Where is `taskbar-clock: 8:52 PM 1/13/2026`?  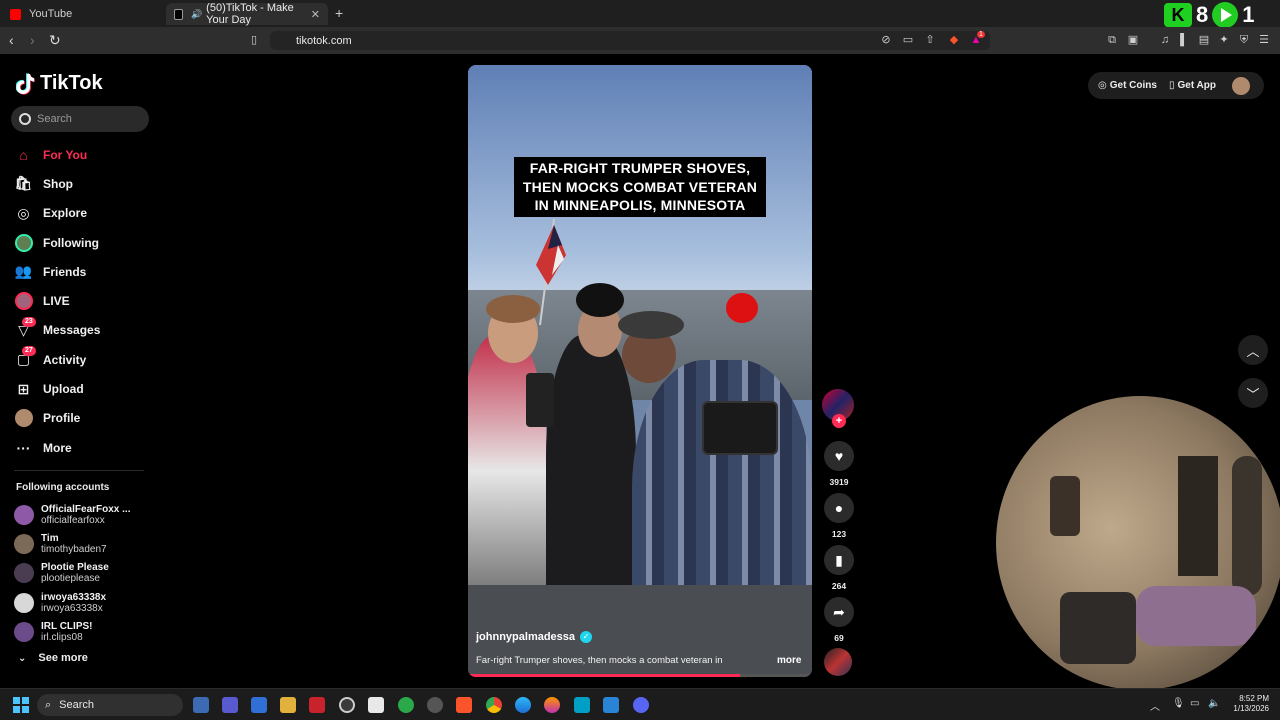
taskbar-clock: 8:52 PM 1/13/2026 is located at coordinates (1247, 704).